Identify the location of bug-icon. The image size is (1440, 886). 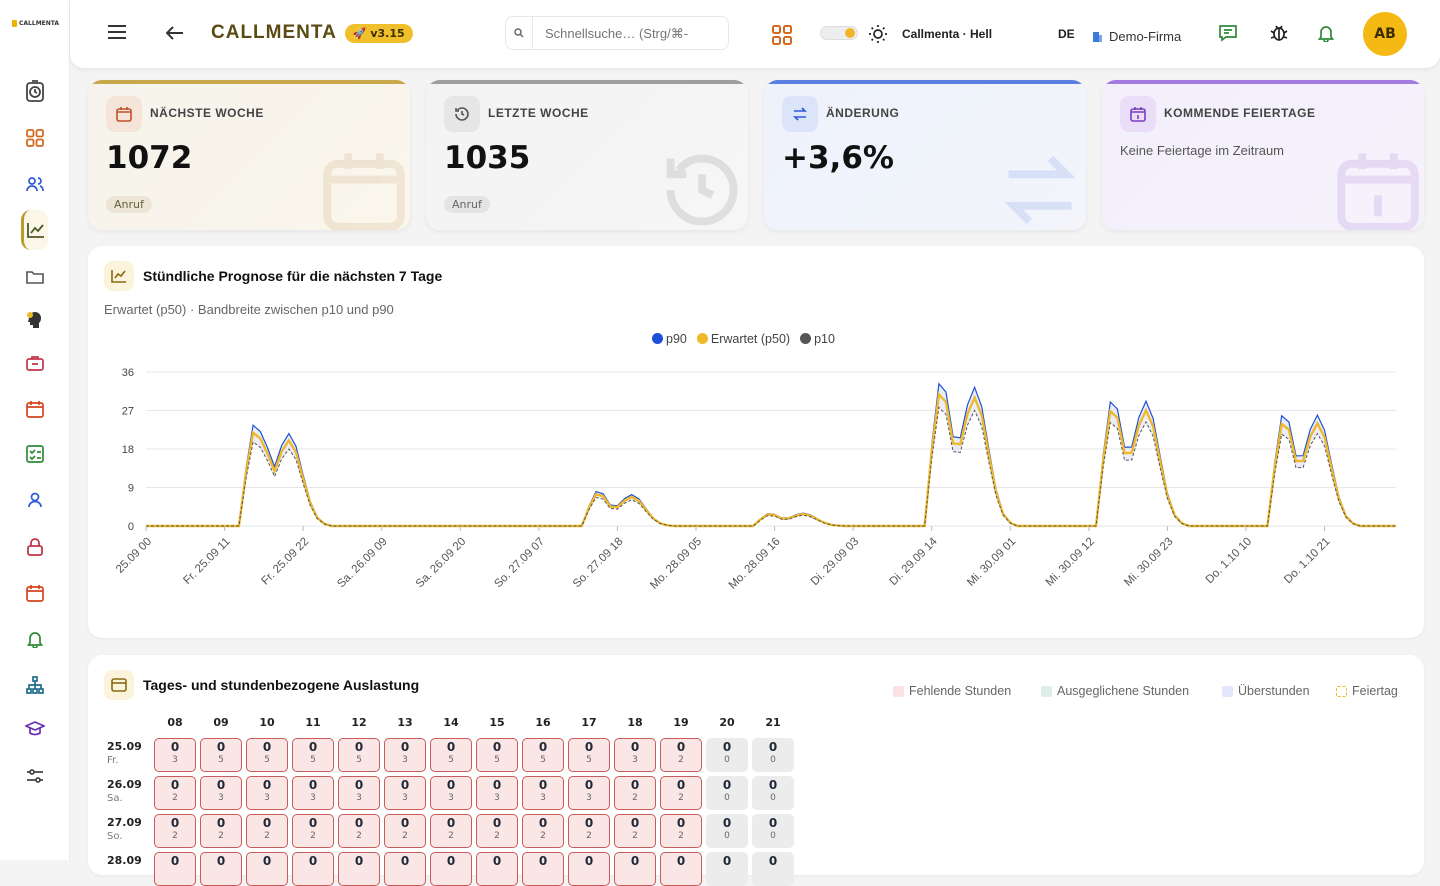
(1279, 33).